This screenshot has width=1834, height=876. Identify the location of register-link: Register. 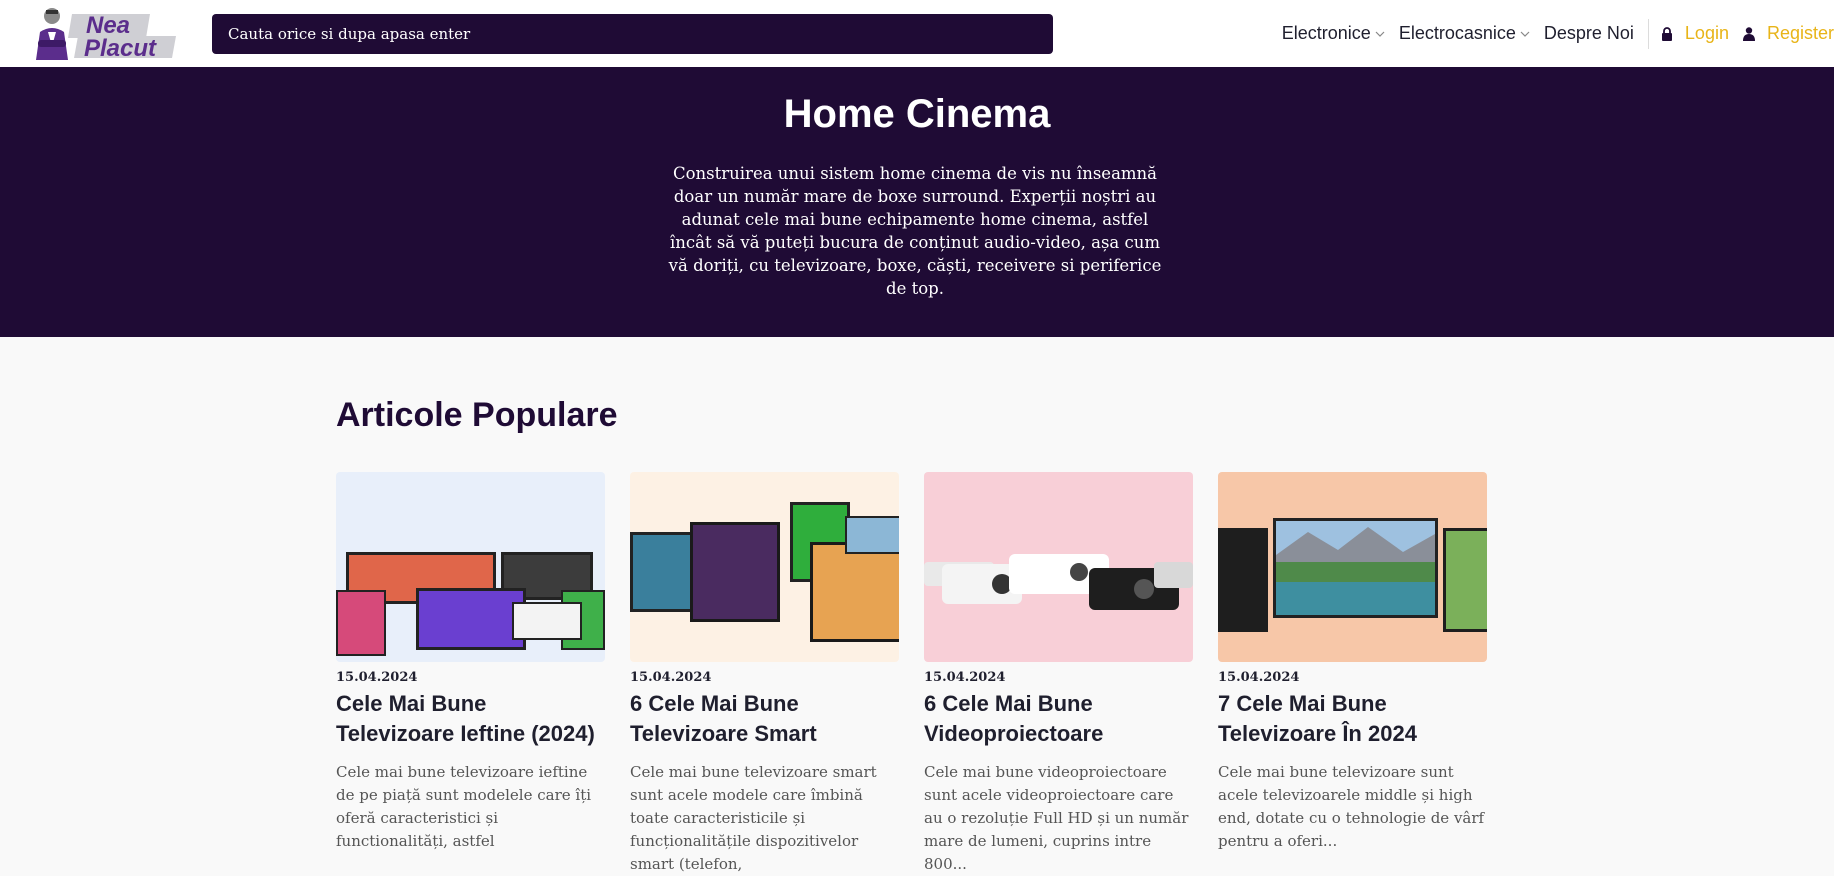
(1788, 33).